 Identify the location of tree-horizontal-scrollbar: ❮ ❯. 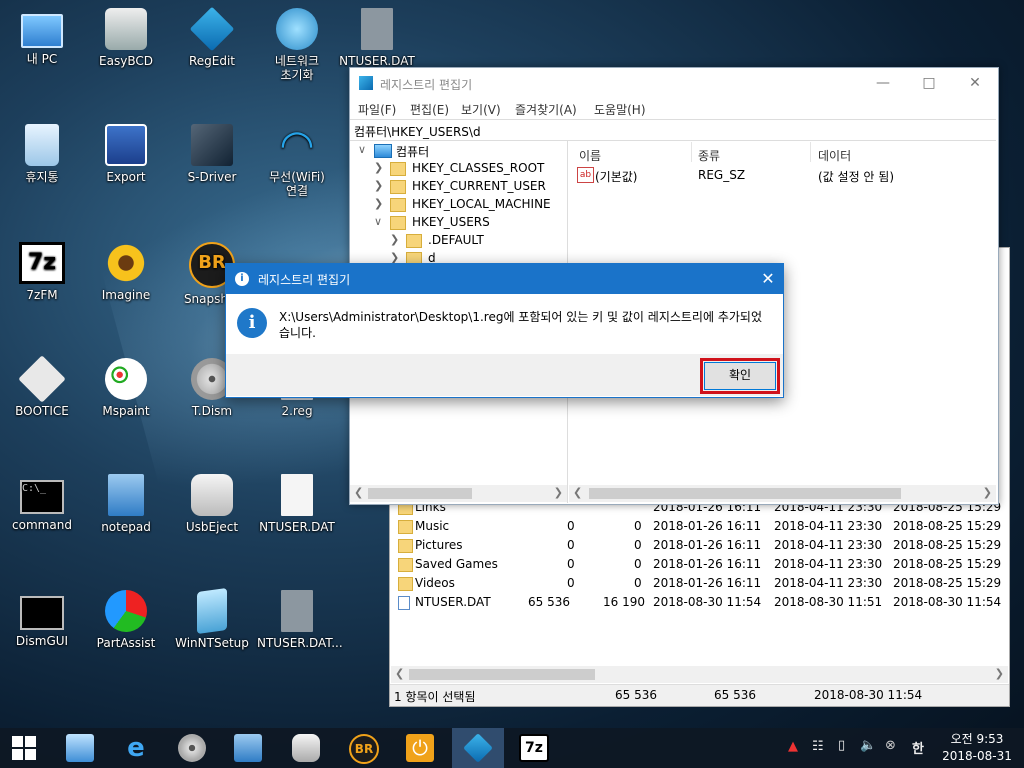
(458, 493).